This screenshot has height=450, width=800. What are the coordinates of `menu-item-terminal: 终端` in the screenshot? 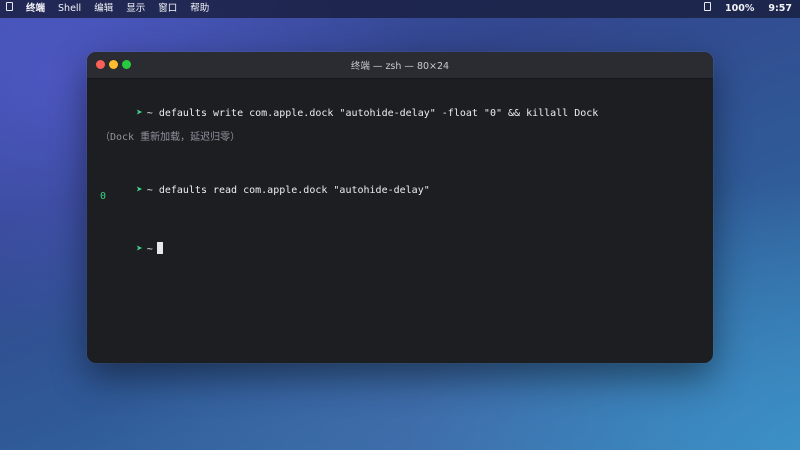 It's located at (35, 9).